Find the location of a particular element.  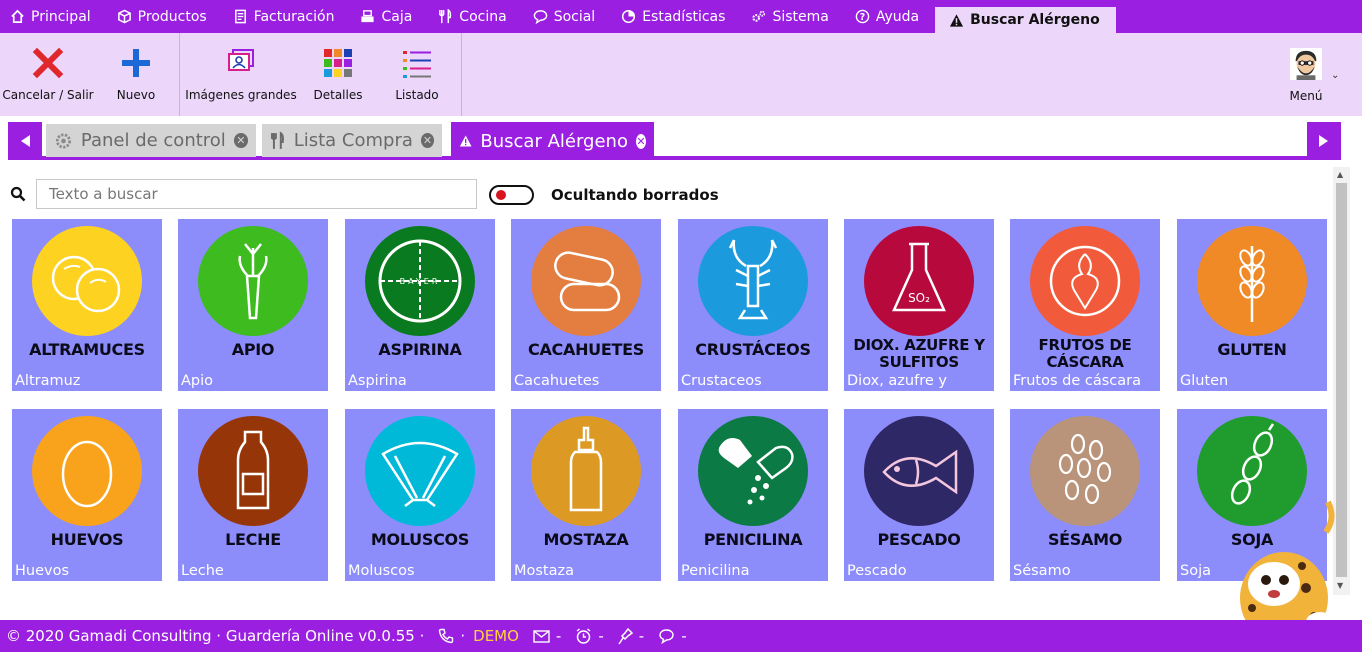

question-icon: ? is located at coordinates (862, 16).